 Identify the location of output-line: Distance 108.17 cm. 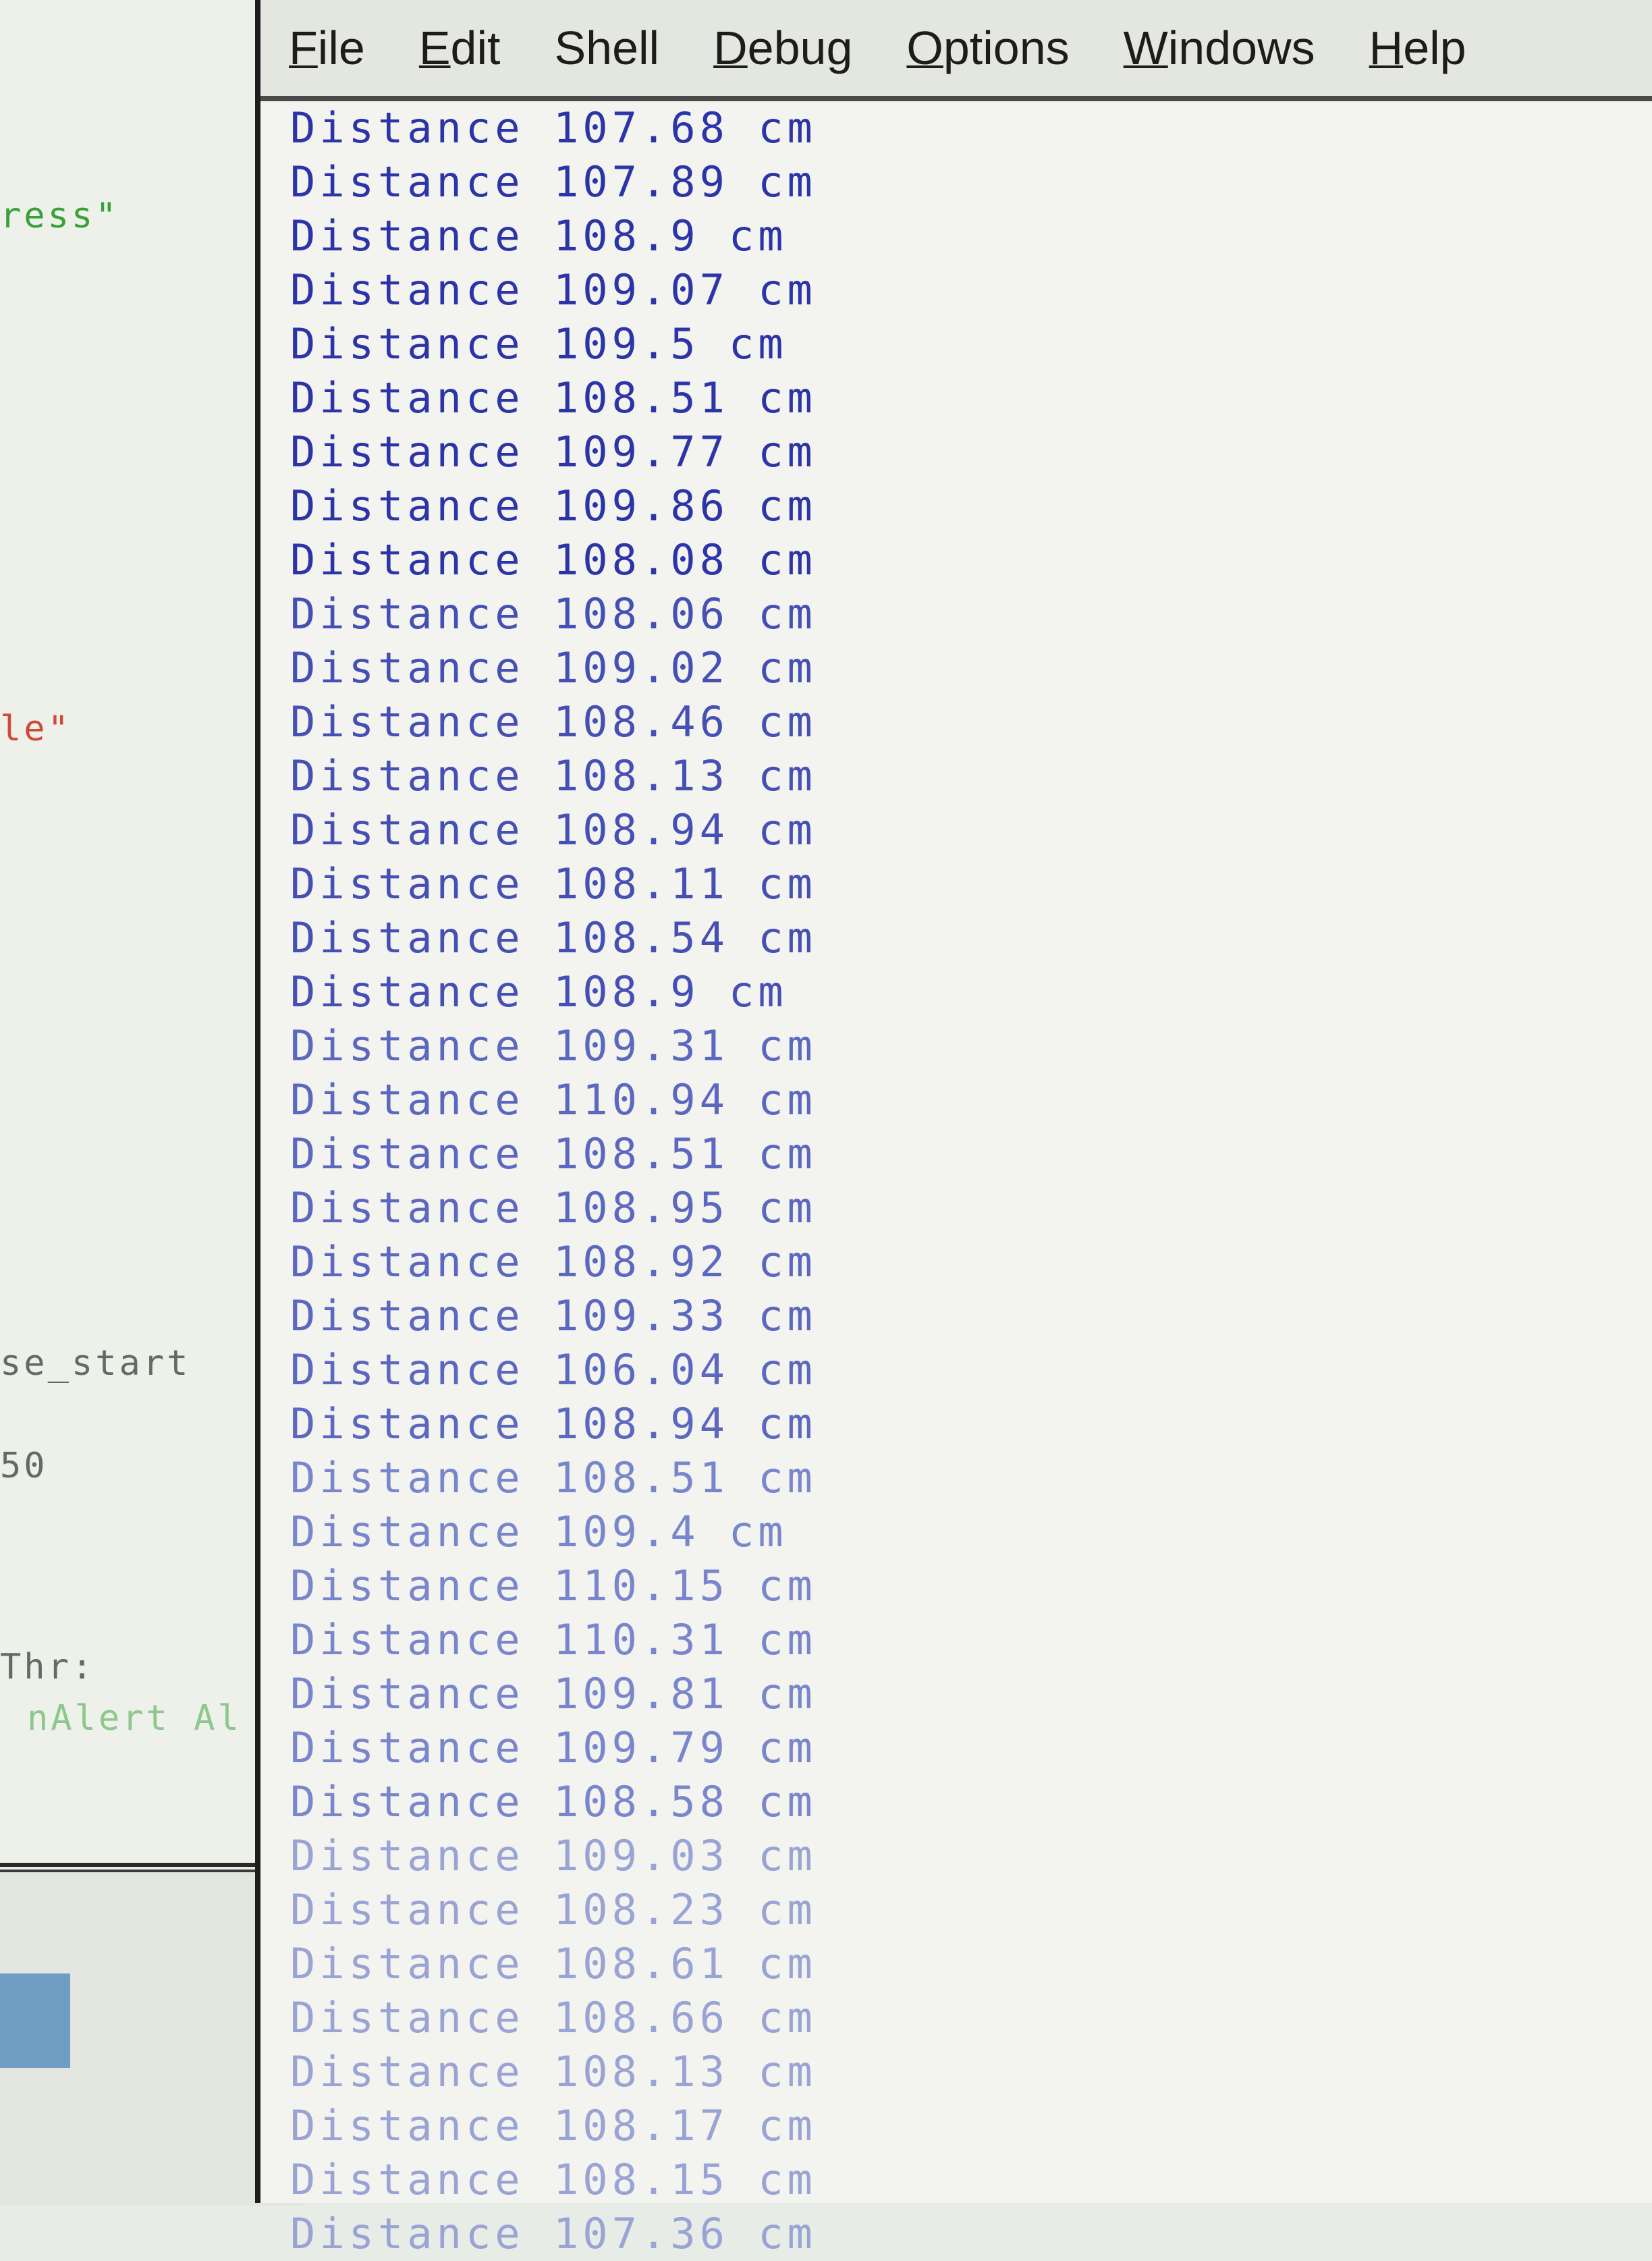
(553, 2125).